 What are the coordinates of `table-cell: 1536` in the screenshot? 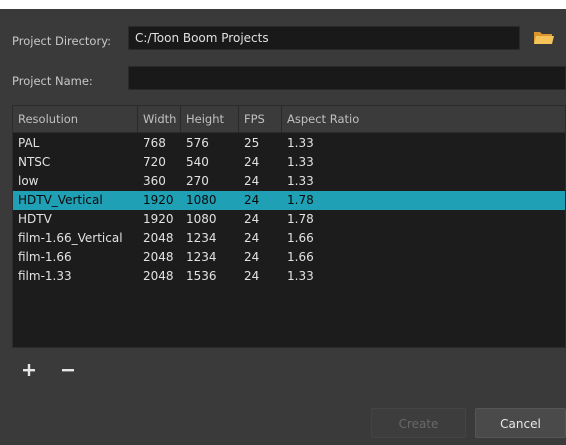 It's located at (201, 276).